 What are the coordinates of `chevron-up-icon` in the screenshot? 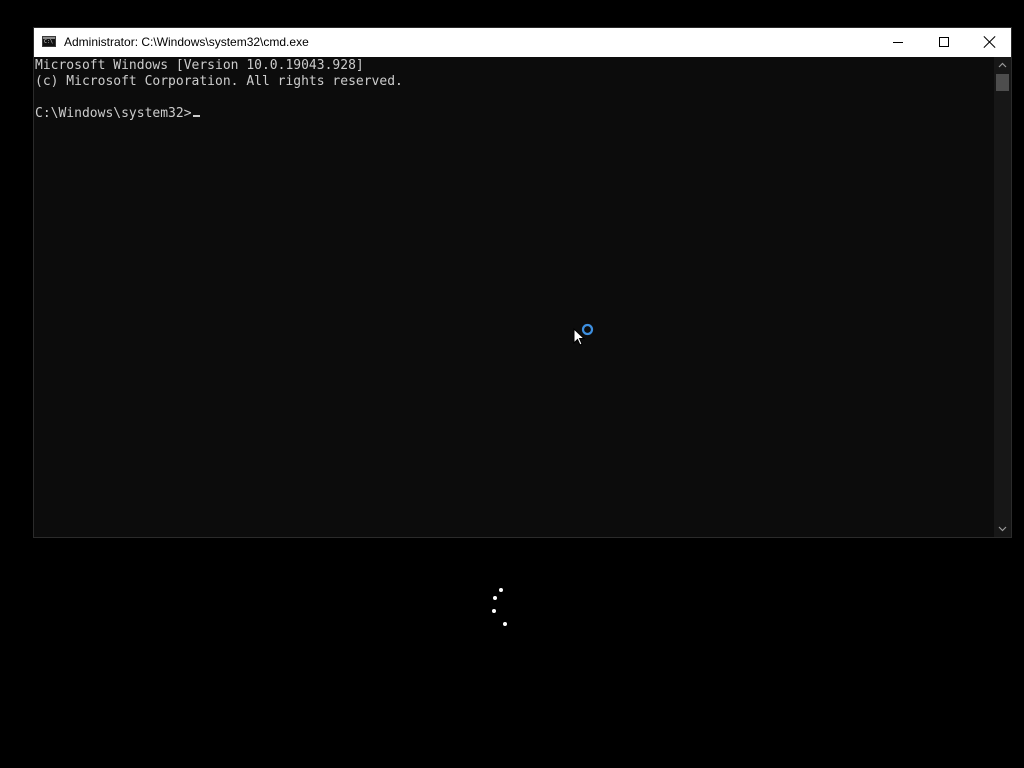 It's located at (1002, 65).